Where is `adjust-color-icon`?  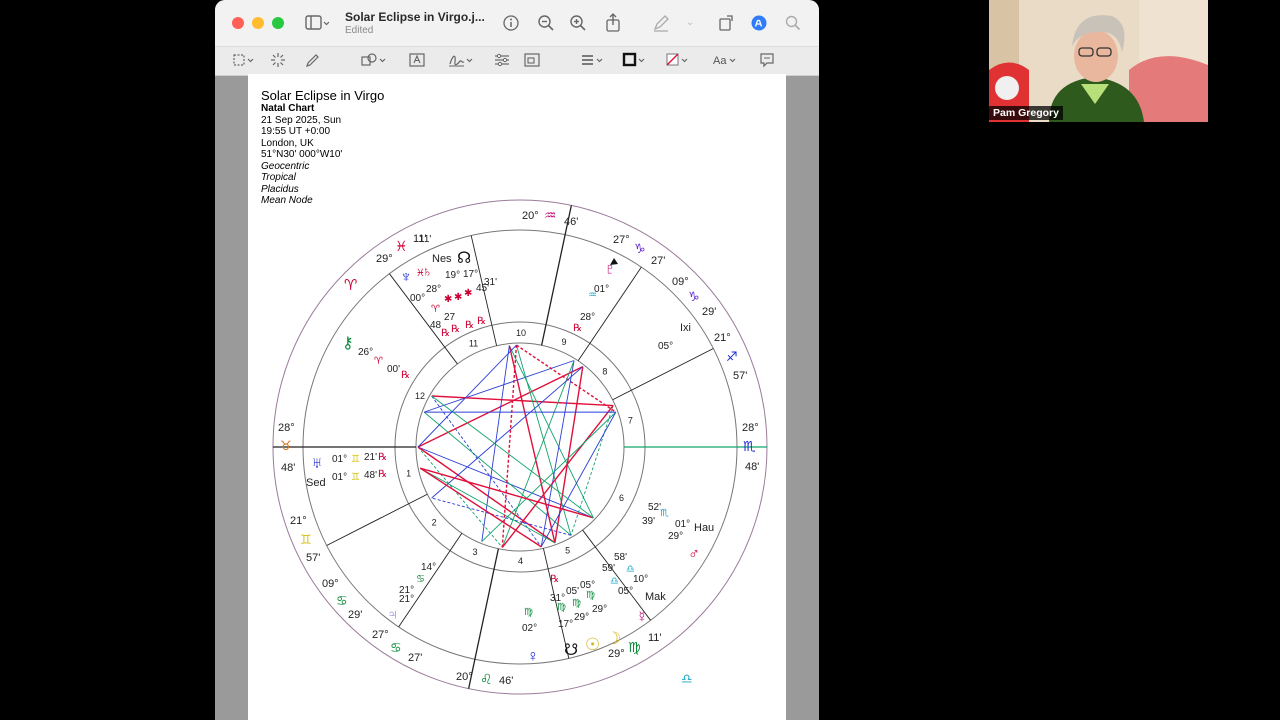 adjust-color-icon is located at coordinates (502, 62).